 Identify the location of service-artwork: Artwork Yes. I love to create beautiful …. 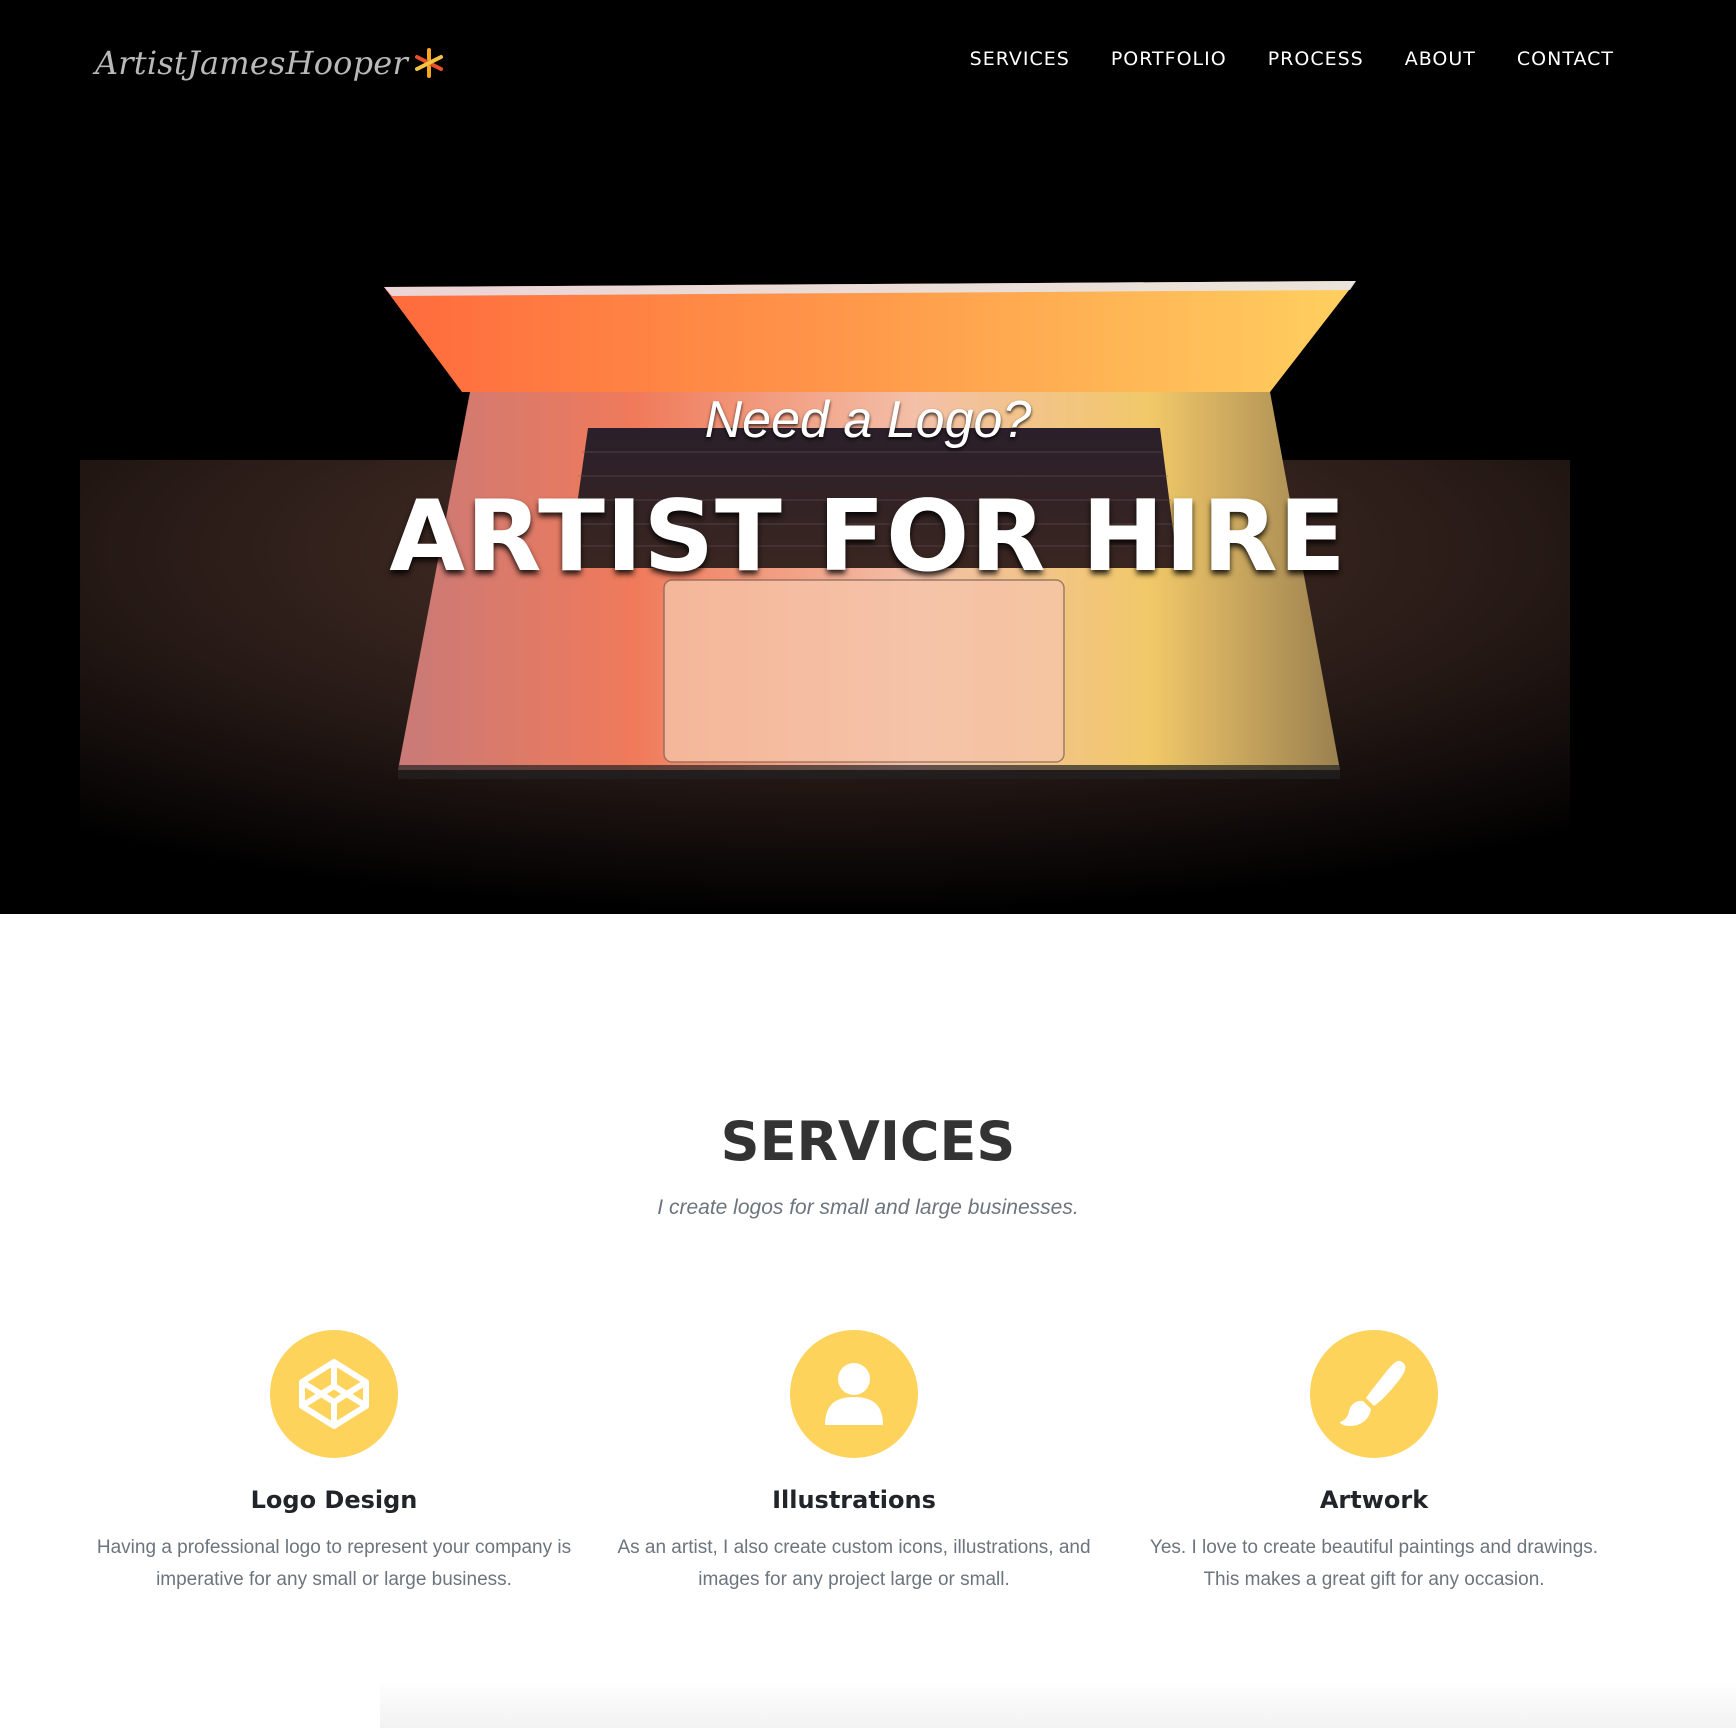
(1374, 1463).